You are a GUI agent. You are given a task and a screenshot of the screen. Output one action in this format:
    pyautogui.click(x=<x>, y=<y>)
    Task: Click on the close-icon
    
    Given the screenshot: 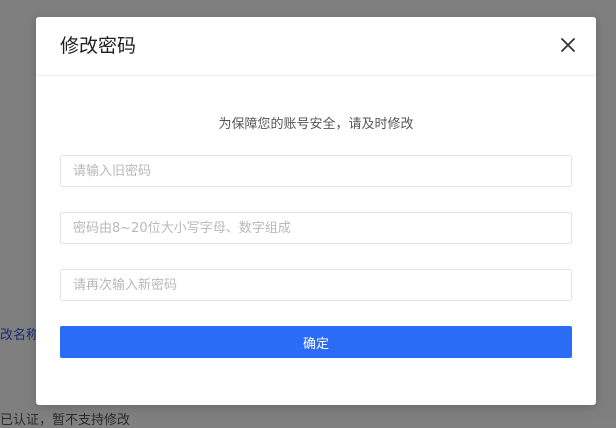 What is the action you would take?
    pyautogui.click(x=568, y=45)
    